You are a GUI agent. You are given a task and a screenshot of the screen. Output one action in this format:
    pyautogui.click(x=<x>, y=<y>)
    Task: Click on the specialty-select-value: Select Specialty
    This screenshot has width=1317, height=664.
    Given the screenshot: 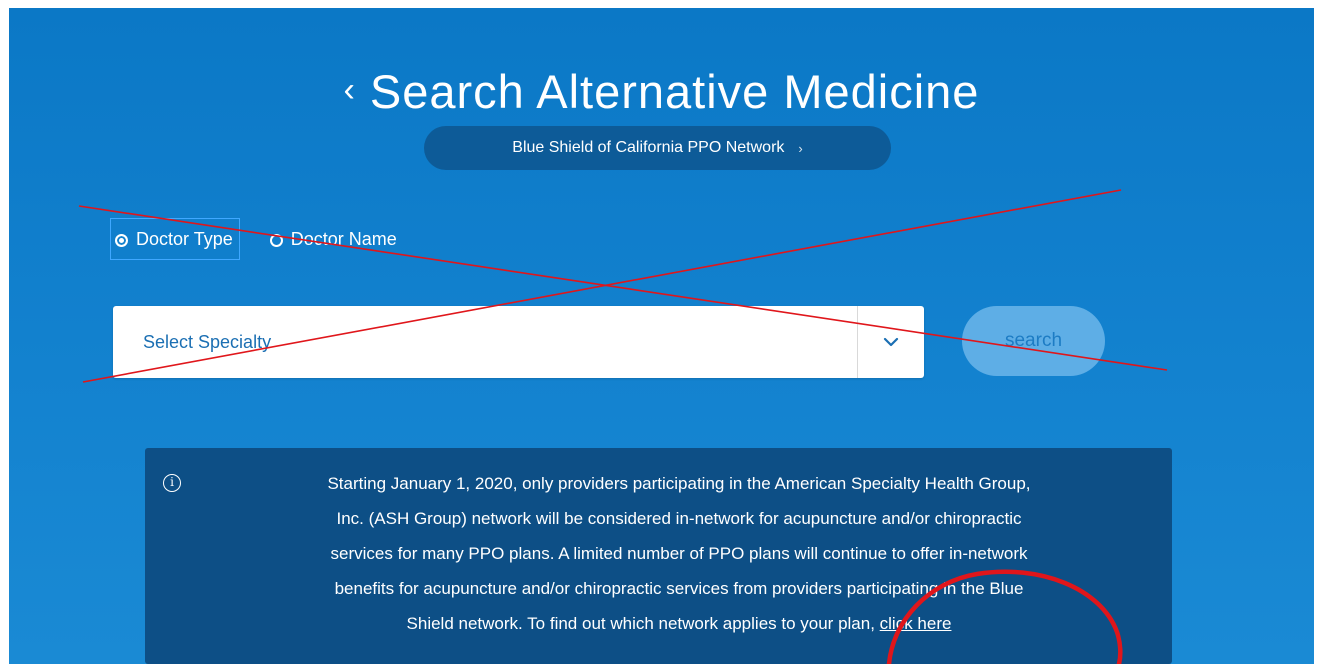 What is the action you would take?
    pyautogui.click(x=207, y=341)
    